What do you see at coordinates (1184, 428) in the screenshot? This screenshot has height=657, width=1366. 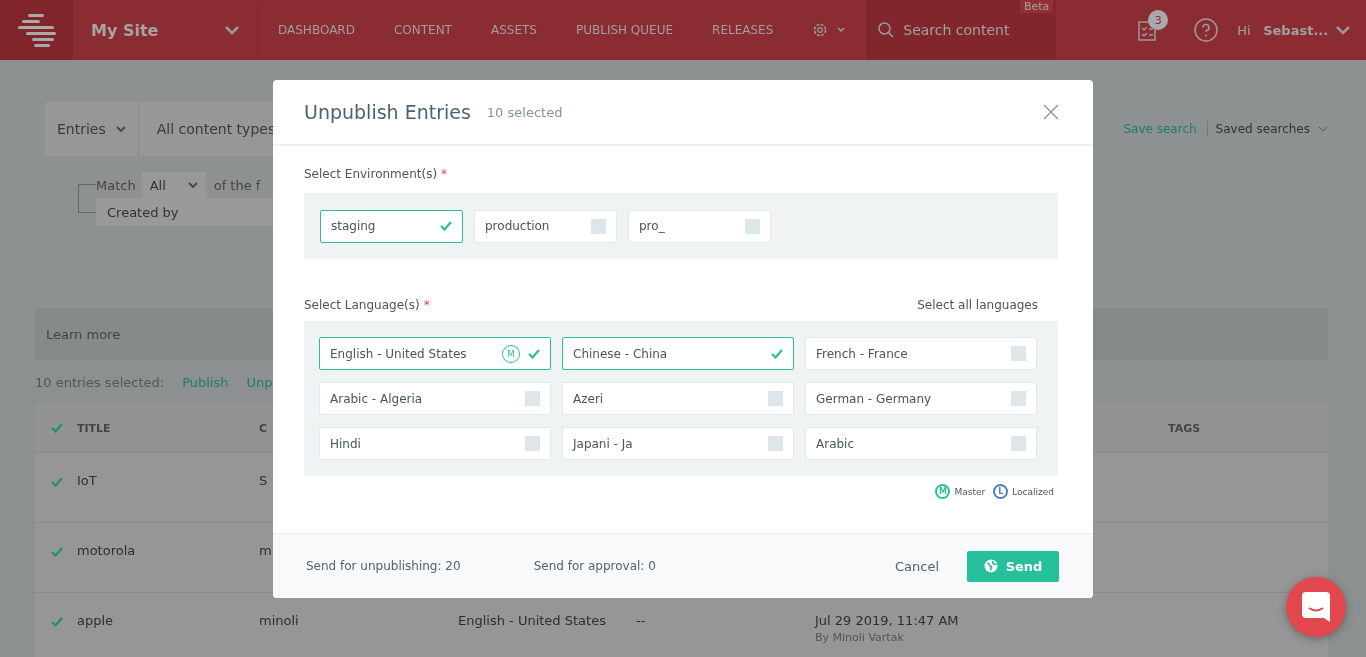 I see `column-header: TAGS` at bounding box center [1184, 428].